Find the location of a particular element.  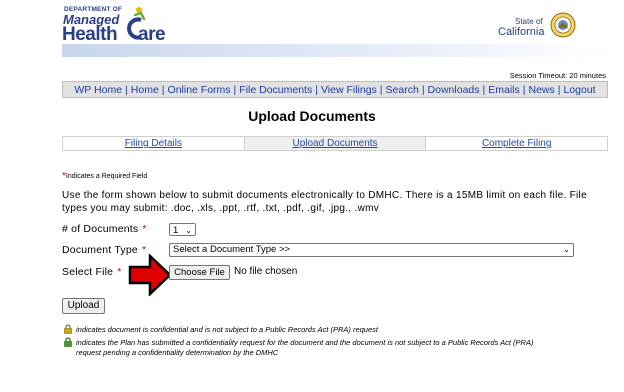

logo-health-text: Health is located at coordinates (90, 34).